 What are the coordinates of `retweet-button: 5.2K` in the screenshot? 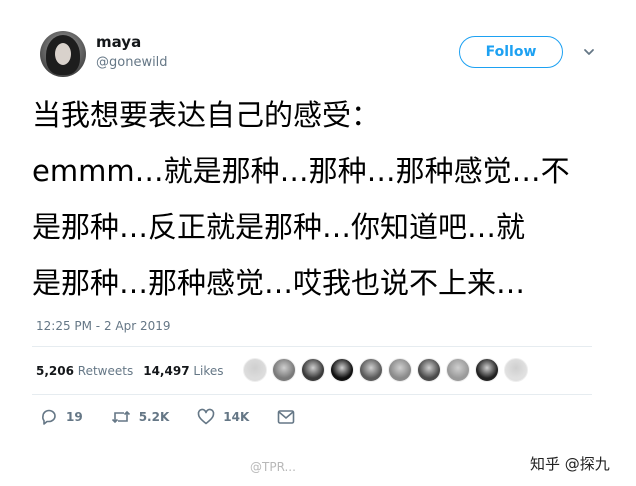 It's located at (140, 417).